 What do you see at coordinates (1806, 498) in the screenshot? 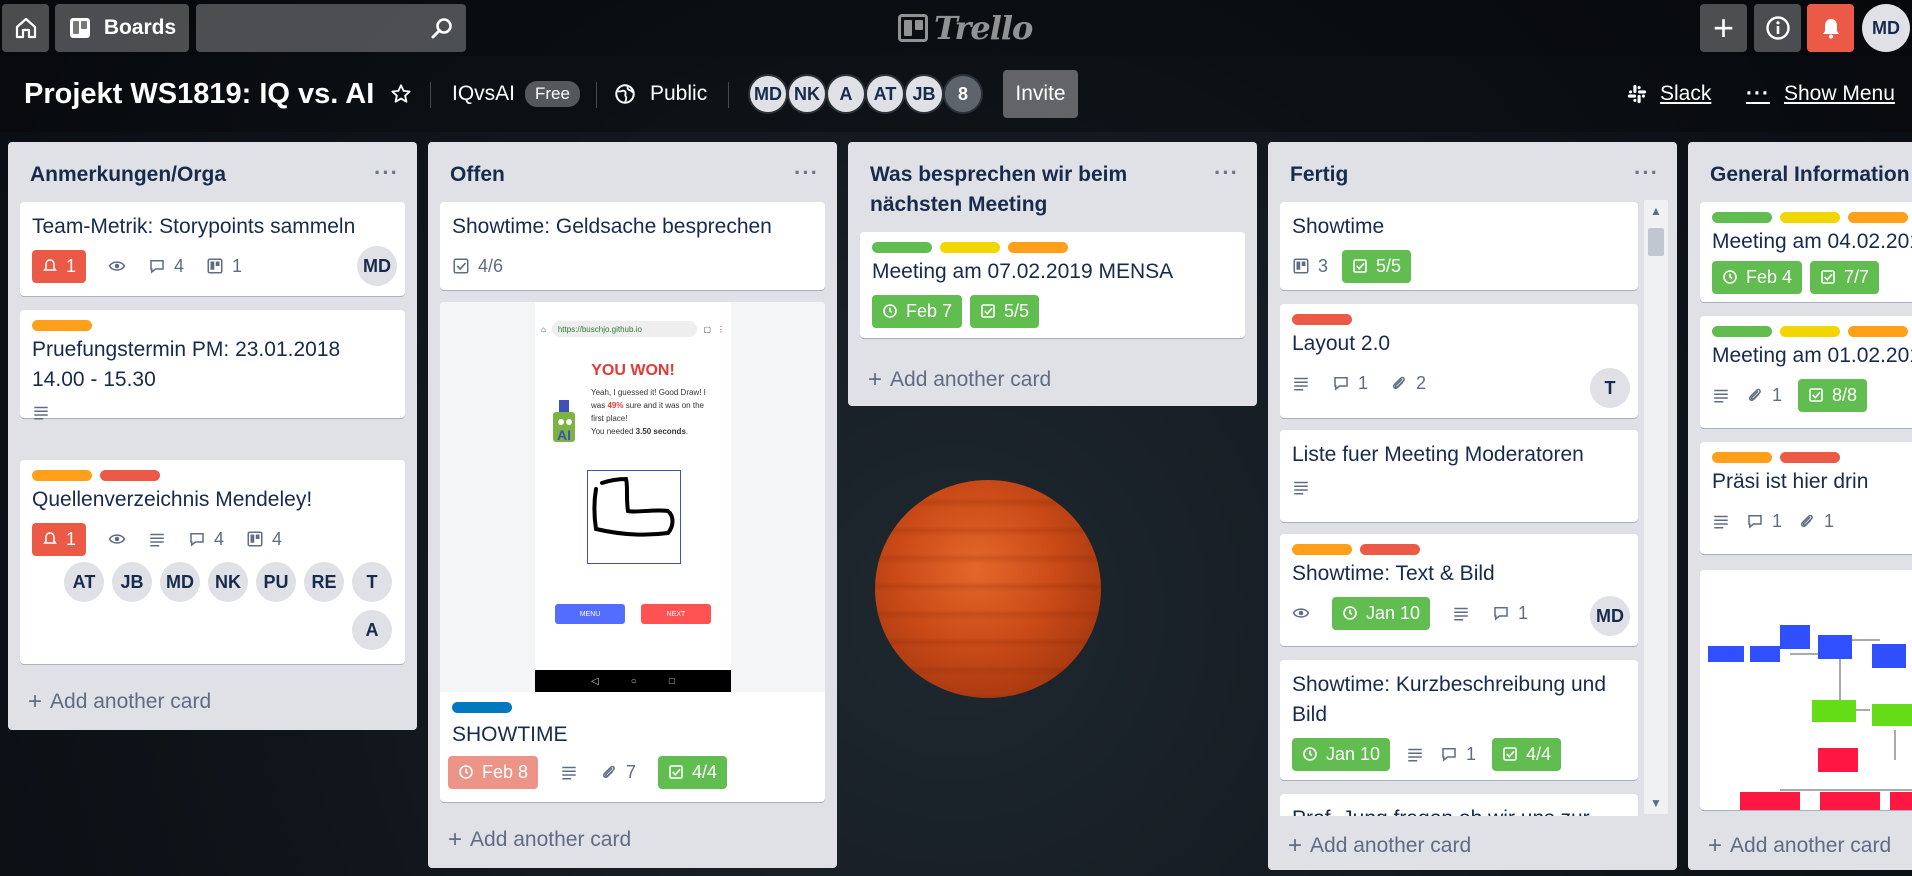
I see `card: Präsi ist hier drin 1 1` at bounding box center [1806, 498].